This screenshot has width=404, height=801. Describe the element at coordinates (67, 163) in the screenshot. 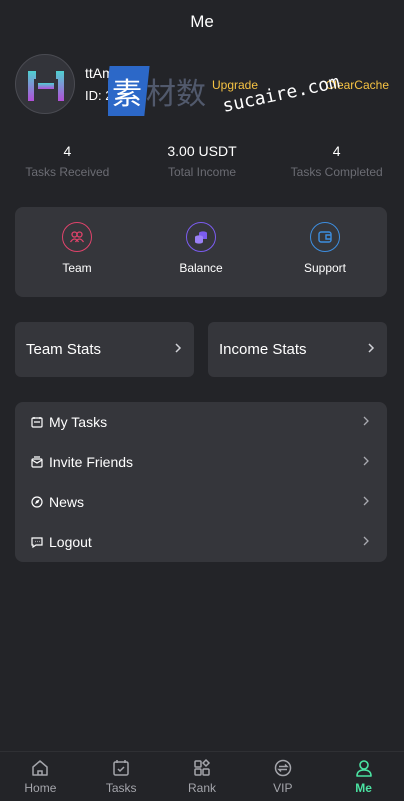

I see `stat-tasks-received: 4 Tasks Received` at that location.